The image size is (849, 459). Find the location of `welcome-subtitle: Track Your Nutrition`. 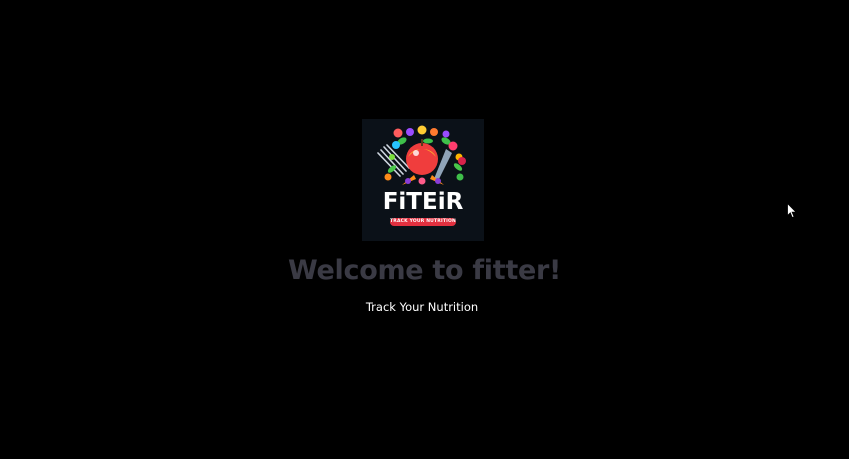

welcome-subtitle: Track Your Nutrition is located at coordinates (422, 307).